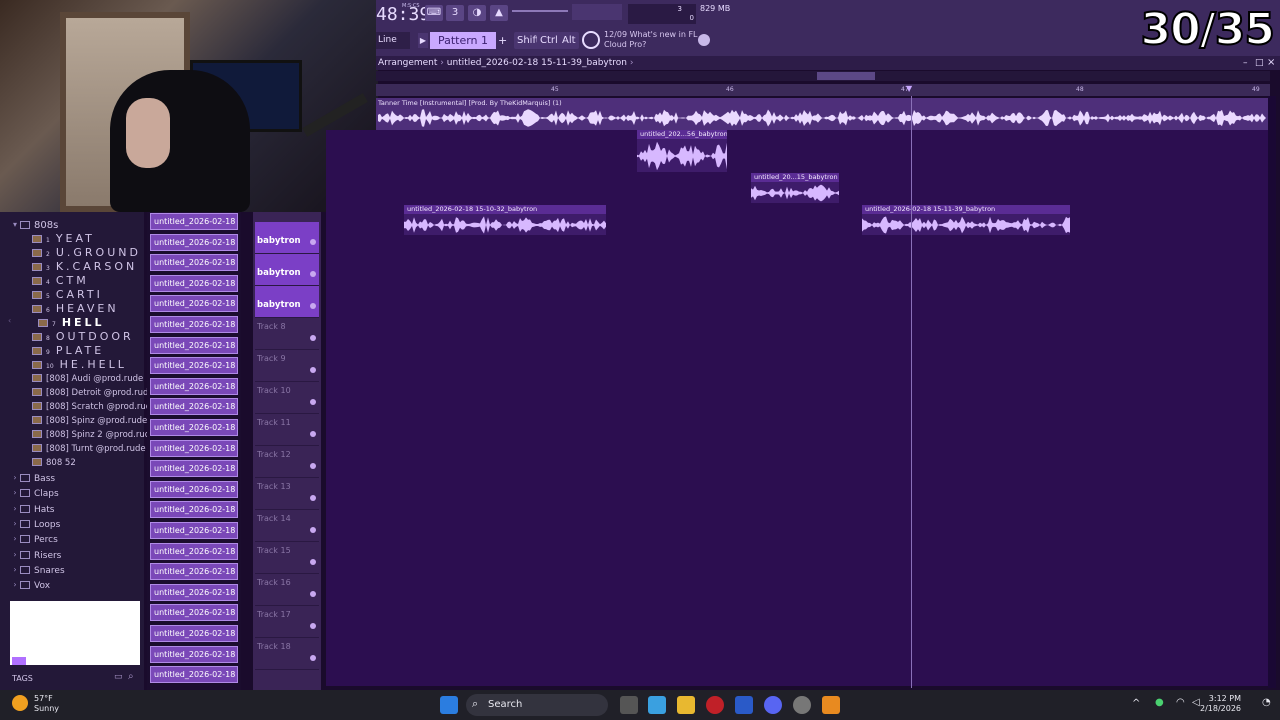 Image resolution: width=1280 pixels, height=720 pixels. What do you see at coordinates (434, 13) in the screenshot?
I see `typing-keyboard-icon: ⌨` at bounding box center [434, 13].